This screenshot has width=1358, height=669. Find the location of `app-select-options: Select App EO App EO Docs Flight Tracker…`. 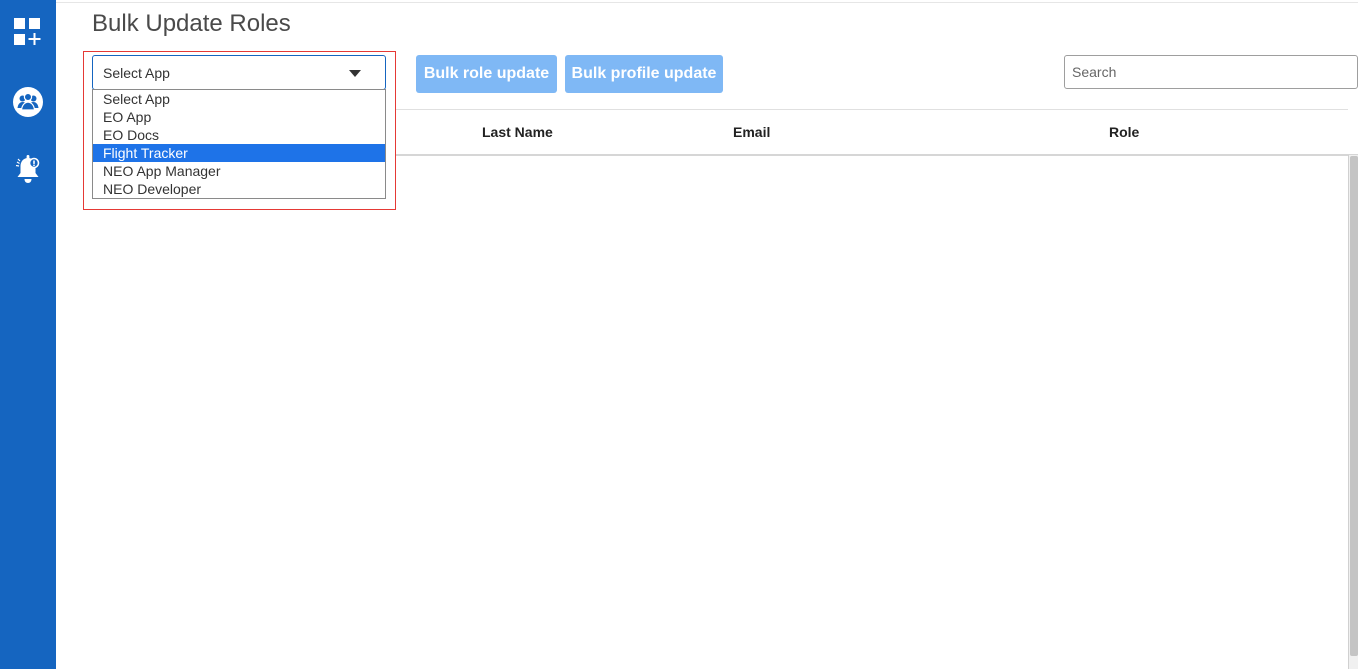

app-select-options: Select App EO App EO Docs Flight Tracker… is located at coordinates (239, 144).